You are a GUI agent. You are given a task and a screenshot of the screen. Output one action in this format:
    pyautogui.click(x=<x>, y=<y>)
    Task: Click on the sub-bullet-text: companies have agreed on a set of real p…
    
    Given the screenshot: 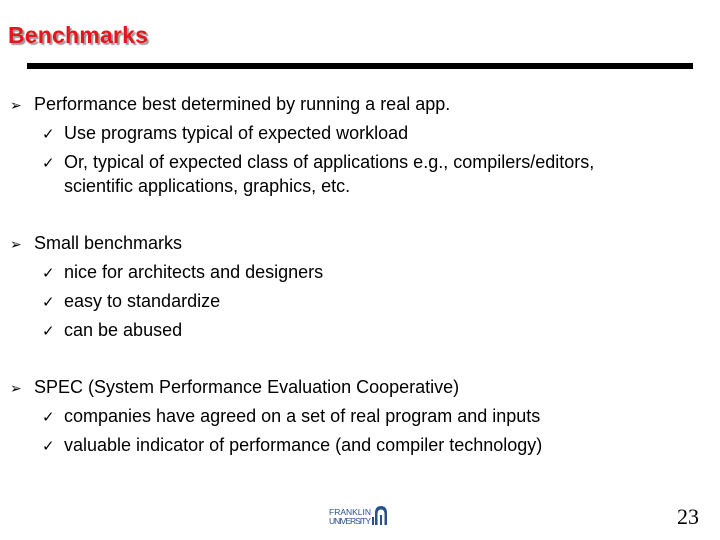 What is the action you would take?
    pyautogui.click(x=302, y=416)
    